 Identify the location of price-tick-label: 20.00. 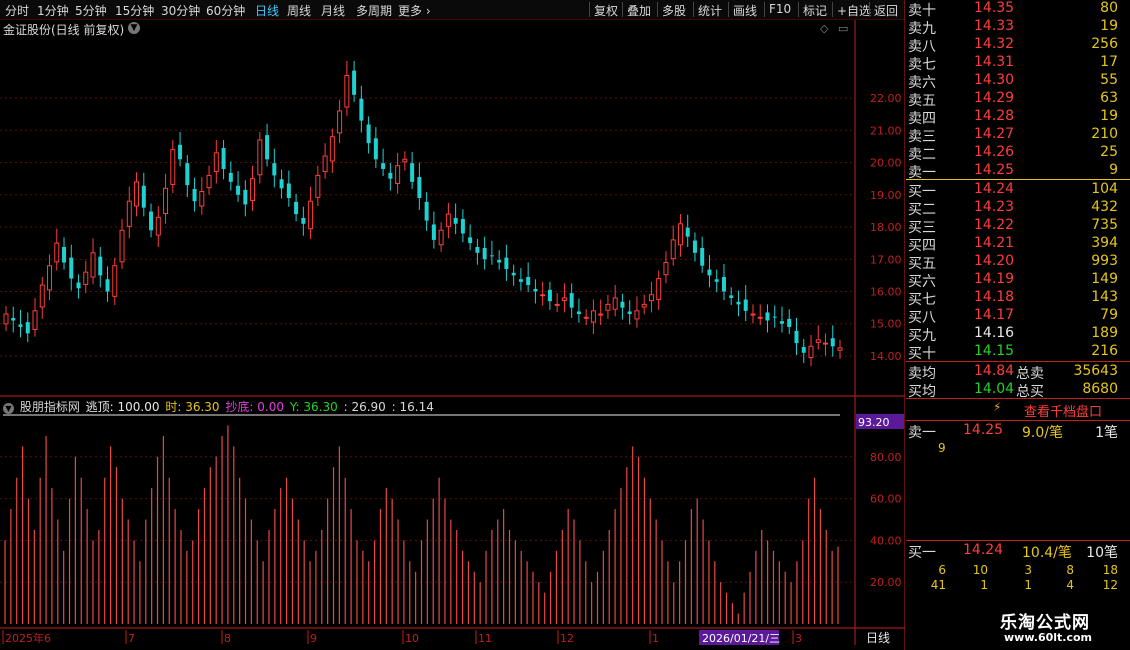
(886, 163).